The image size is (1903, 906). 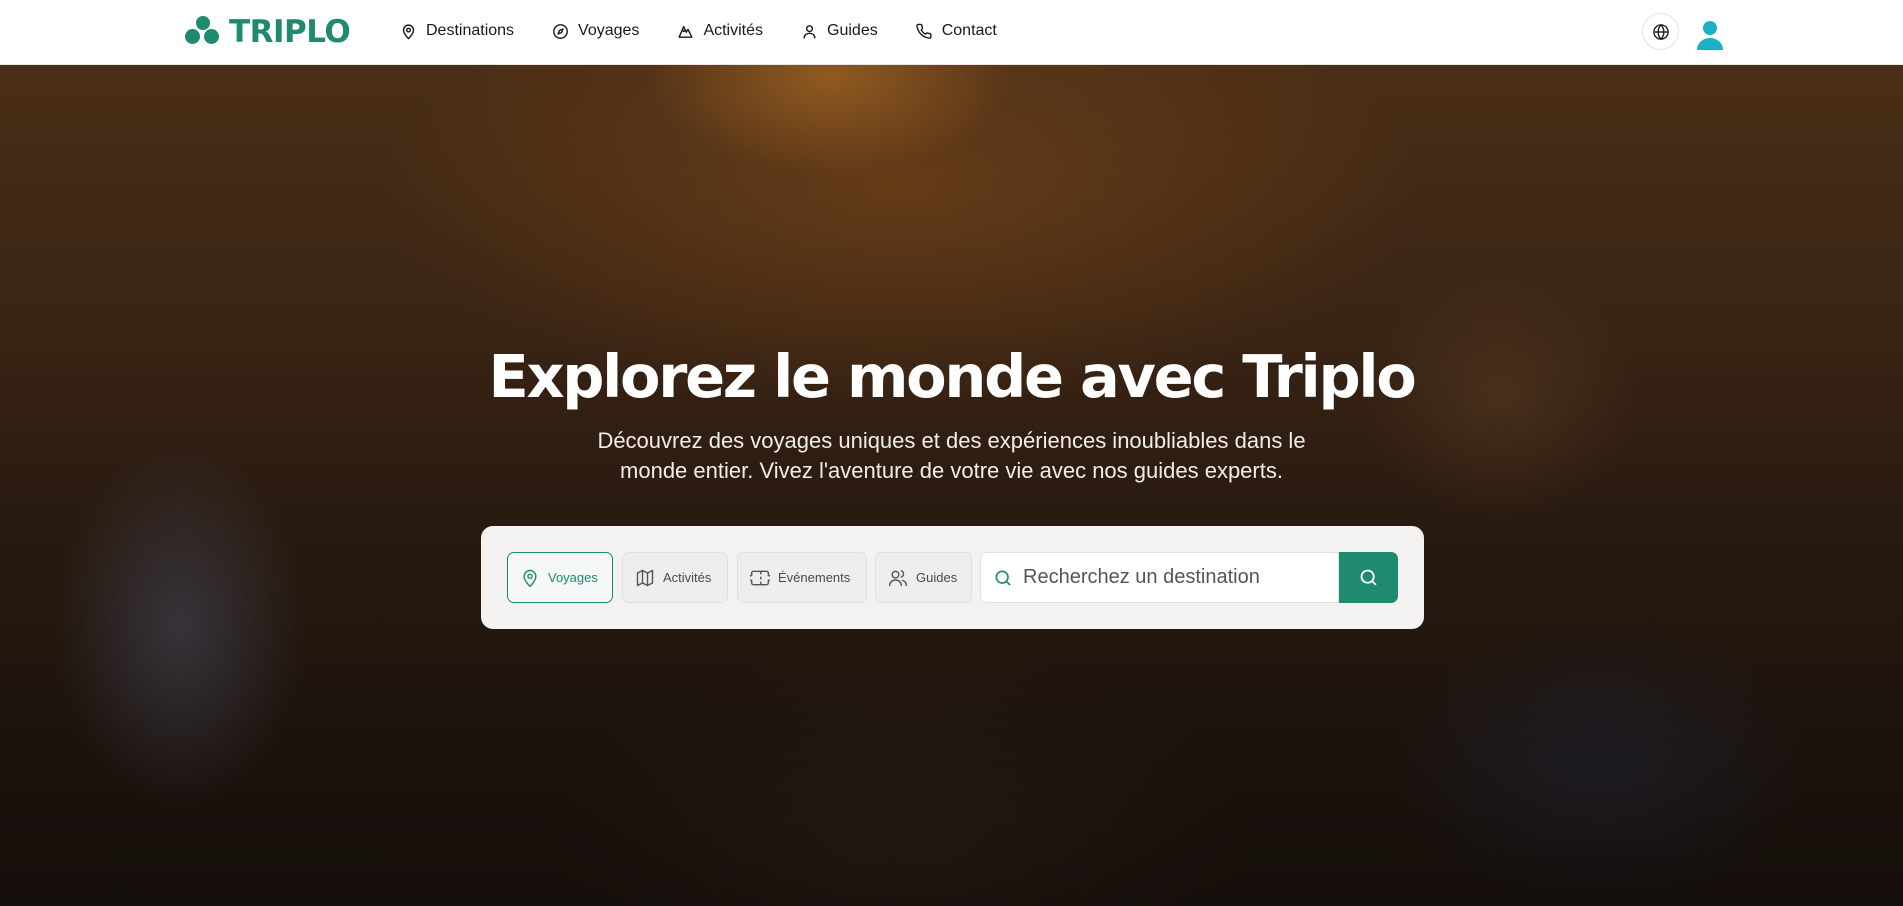 What do you see at coordinates (290, 32) in the screenshot?
I see `brand-name: TRIPLO` at bounding box center [290, 32].